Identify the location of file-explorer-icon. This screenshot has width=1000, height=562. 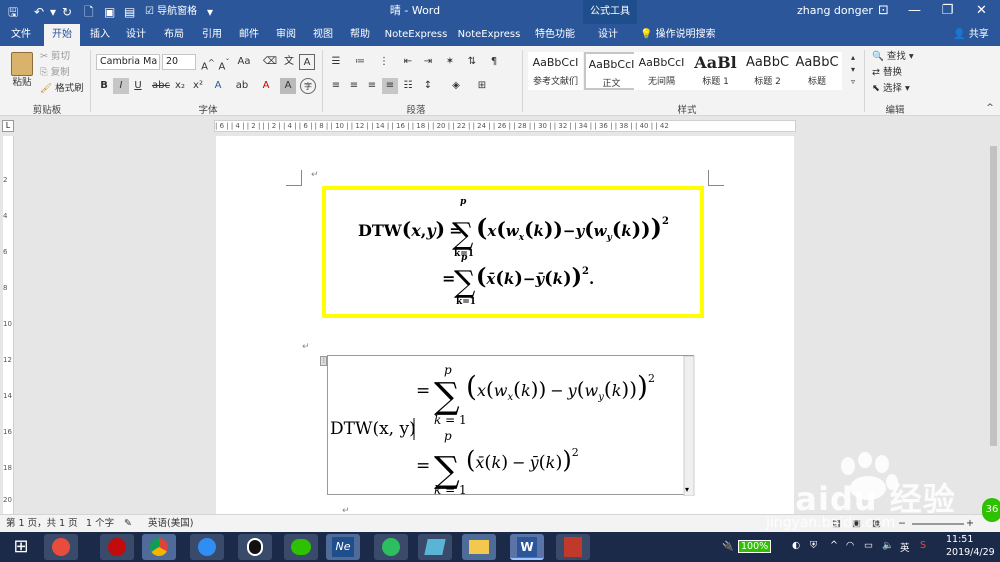
(479, 547).